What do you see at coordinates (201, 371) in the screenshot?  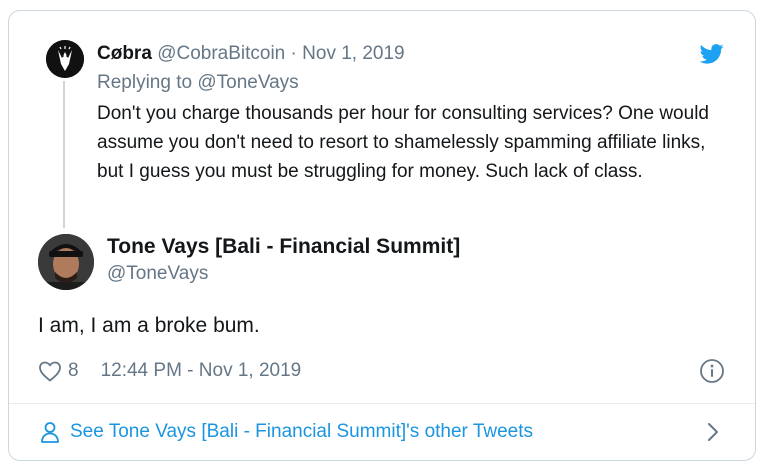 I see `tweet-timestamp: 12:44 PM - Nov 1, 2019` at bounding box center [201, 371].